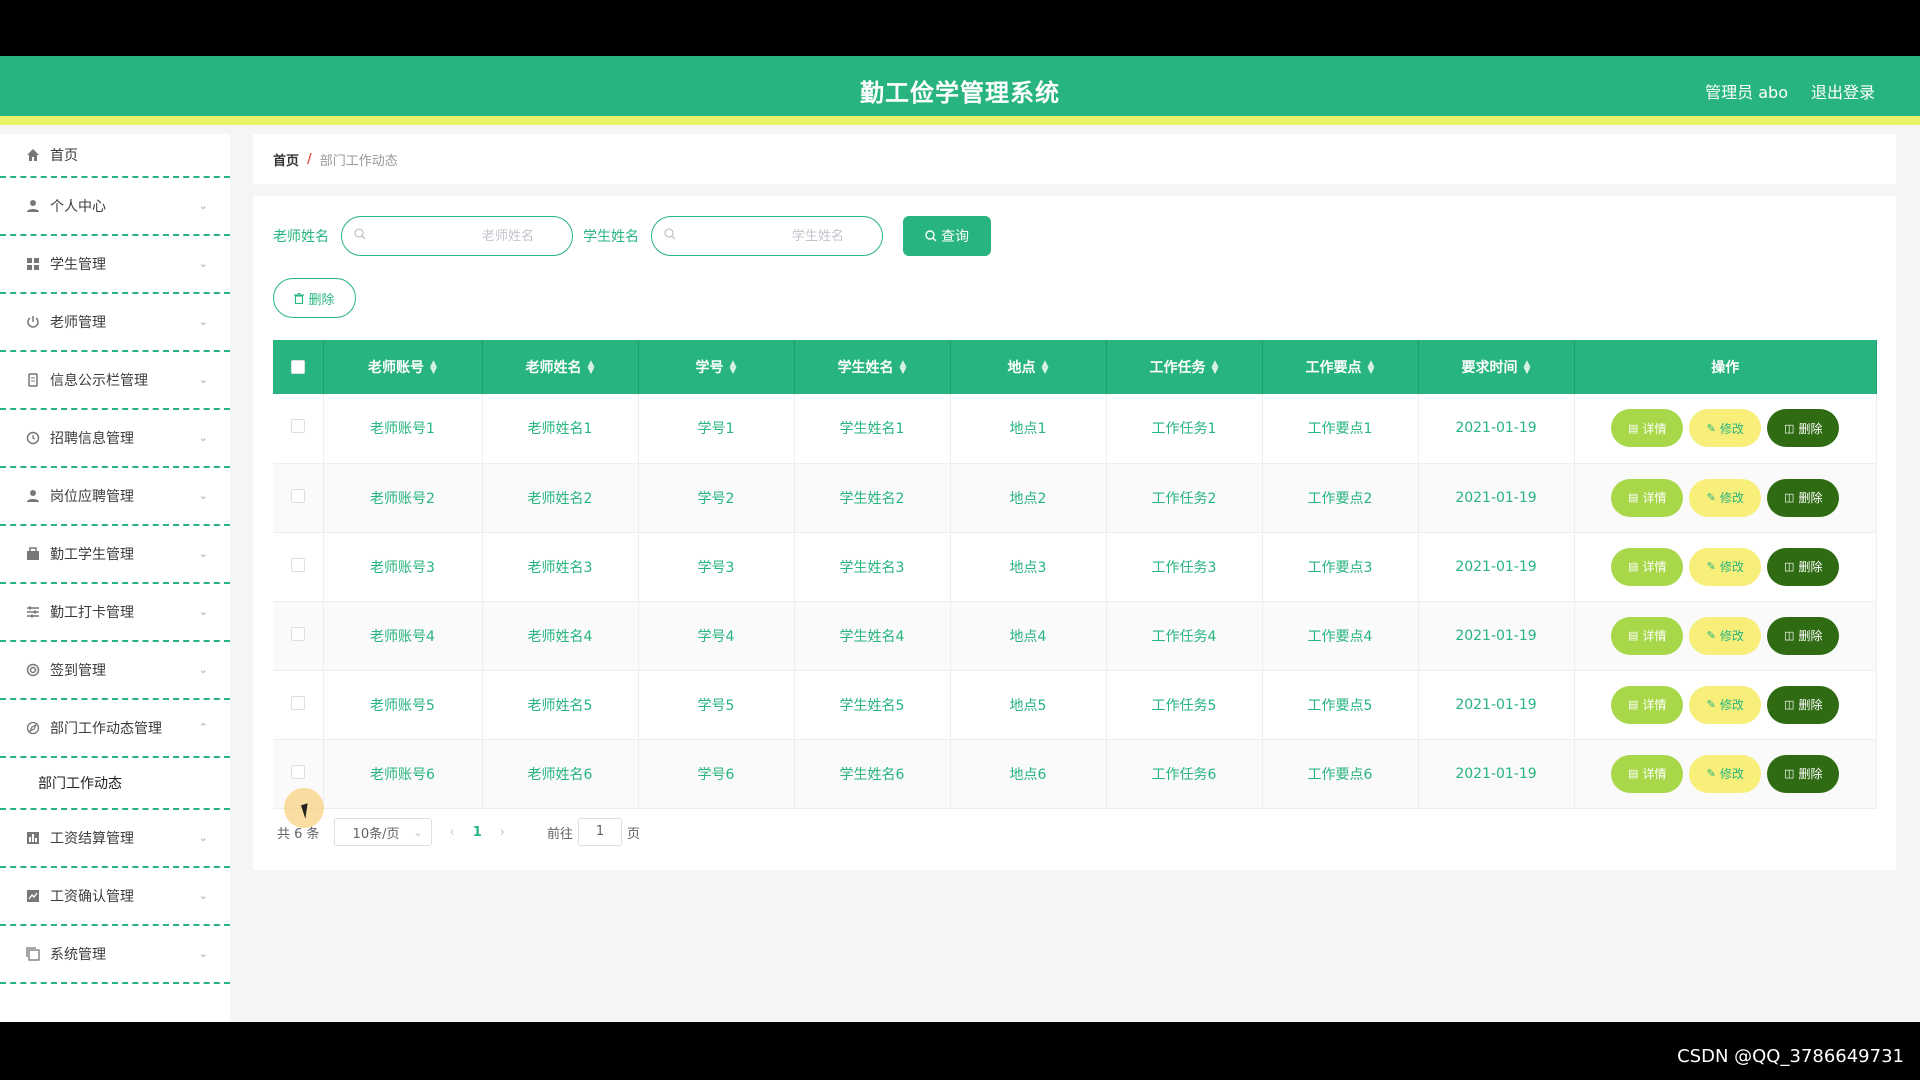  What do you see at coordinates (403, 567) in the screenshot?
I see `table-cell: 老师账号3` at bounding box center [403, 567].